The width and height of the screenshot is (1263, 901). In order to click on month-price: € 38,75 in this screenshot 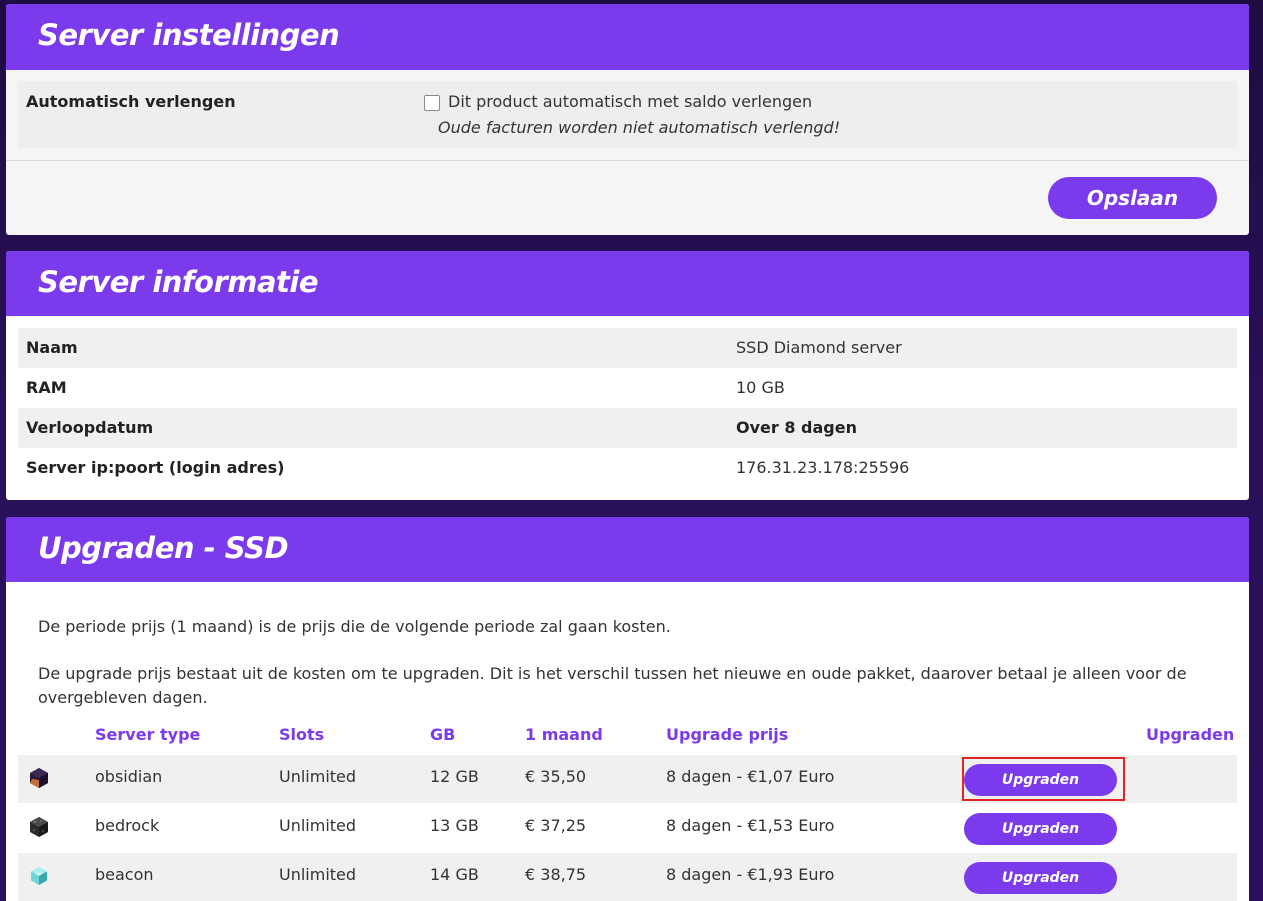, I will do `click(556, 874)`.